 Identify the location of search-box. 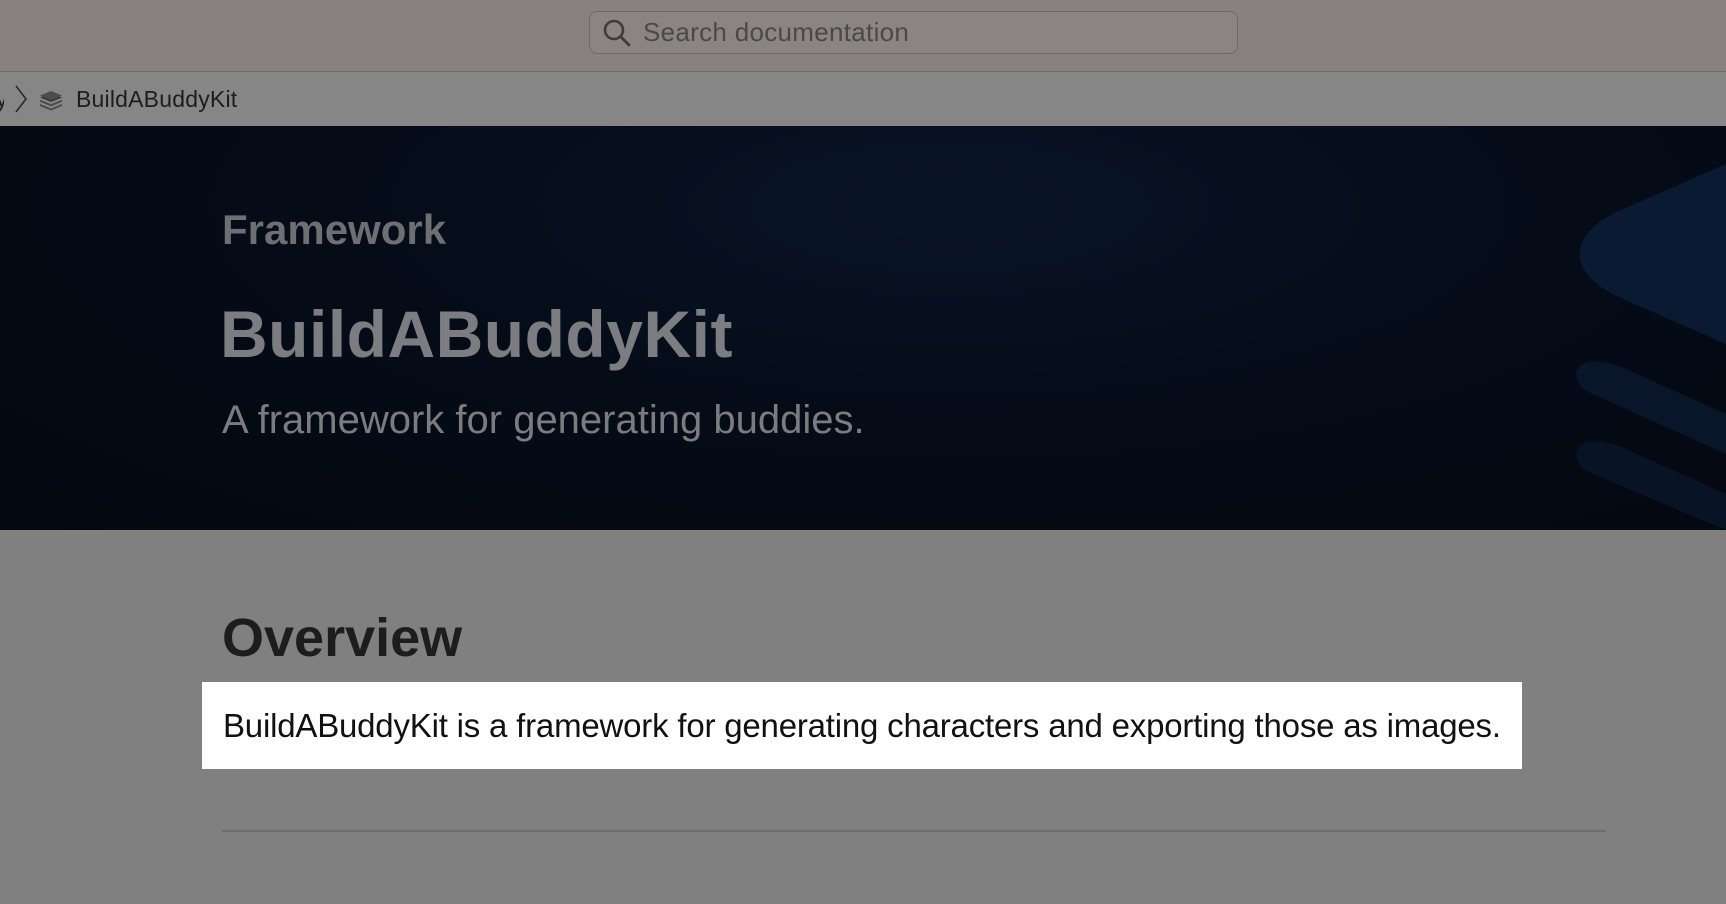
(913, 32).